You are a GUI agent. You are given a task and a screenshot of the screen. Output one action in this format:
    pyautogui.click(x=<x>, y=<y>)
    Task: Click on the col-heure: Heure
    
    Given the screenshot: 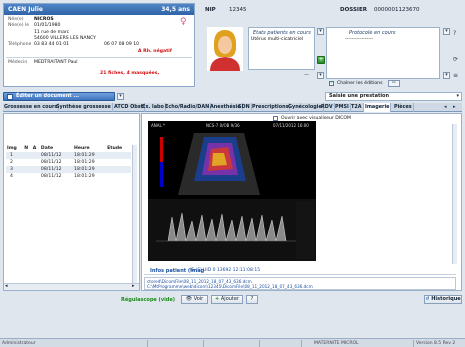 What is the action you would take?
    pyautogui.click(x=89, y=148)
    